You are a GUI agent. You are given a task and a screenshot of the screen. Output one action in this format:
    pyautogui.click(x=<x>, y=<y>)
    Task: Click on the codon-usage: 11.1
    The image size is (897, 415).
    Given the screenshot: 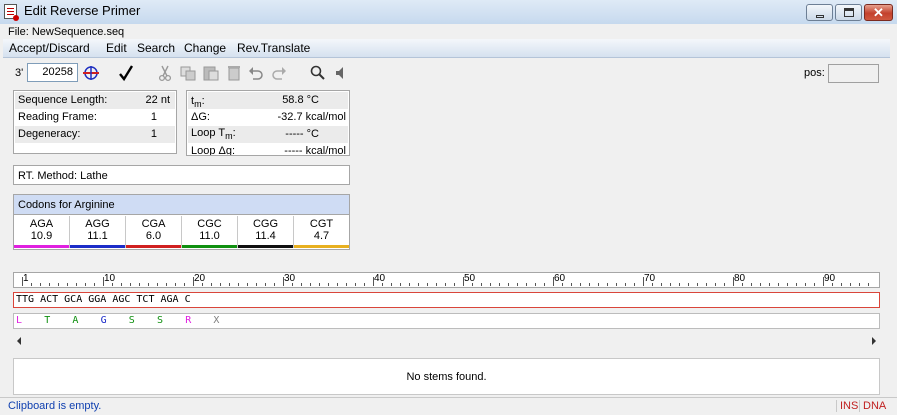 What is the action you would take?
    pyautogui.click(x=97, y=236)
    